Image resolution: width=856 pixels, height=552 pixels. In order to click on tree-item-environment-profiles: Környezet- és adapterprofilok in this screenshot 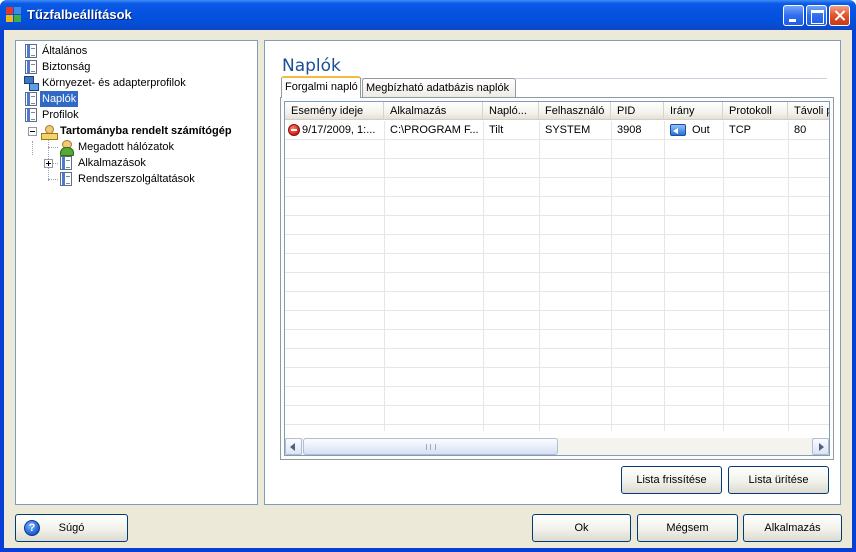, I will do `click(136, 83)`.